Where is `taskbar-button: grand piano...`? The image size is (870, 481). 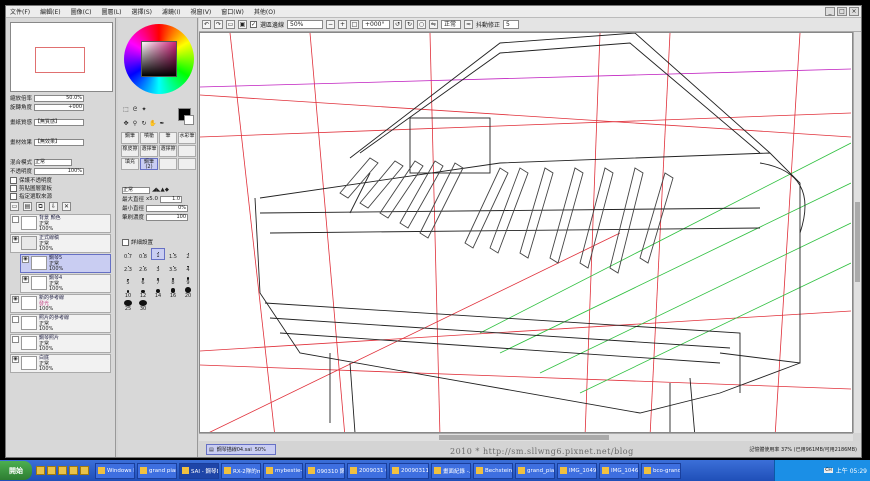
taskbar-button: grand piano... is located at coordinates (157, 470).